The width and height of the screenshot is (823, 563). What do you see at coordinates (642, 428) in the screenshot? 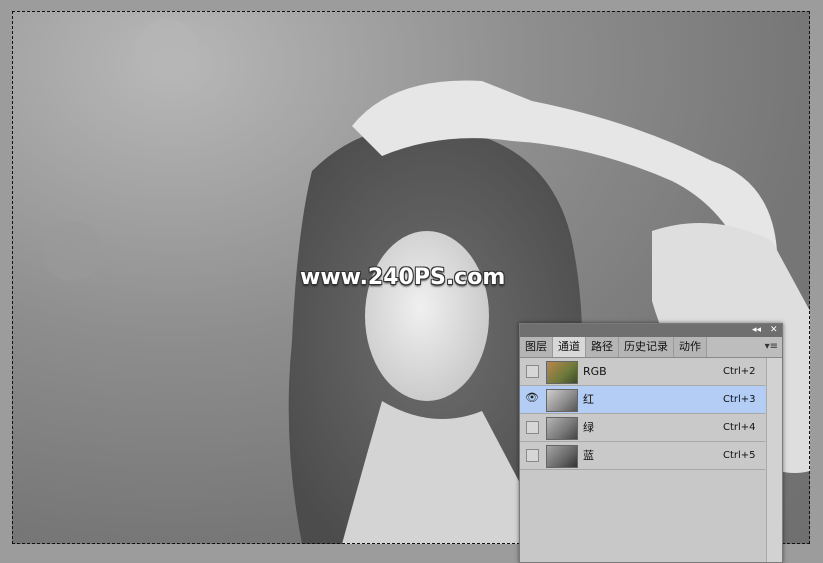
I see `channel-row-green: 绿 Ctrl+4` at bounding box center [642, 428].